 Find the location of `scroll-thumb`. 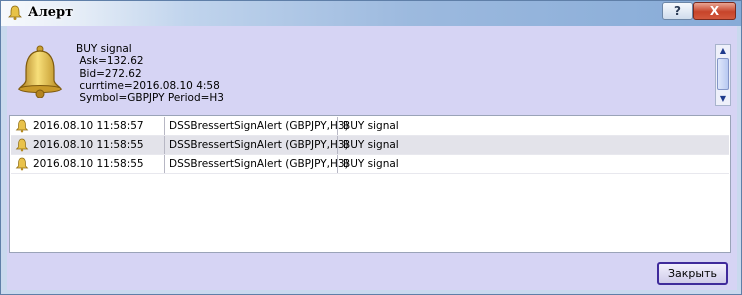

scroll-thumb is located at coordinates (723, 74).